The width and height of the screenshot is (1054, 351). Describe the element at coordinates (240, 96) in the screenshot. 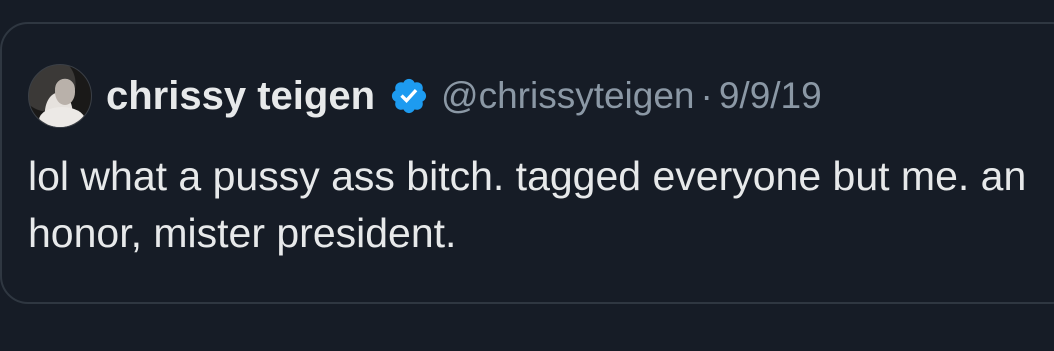

I see `display-name: chrissy teigen` at that location.